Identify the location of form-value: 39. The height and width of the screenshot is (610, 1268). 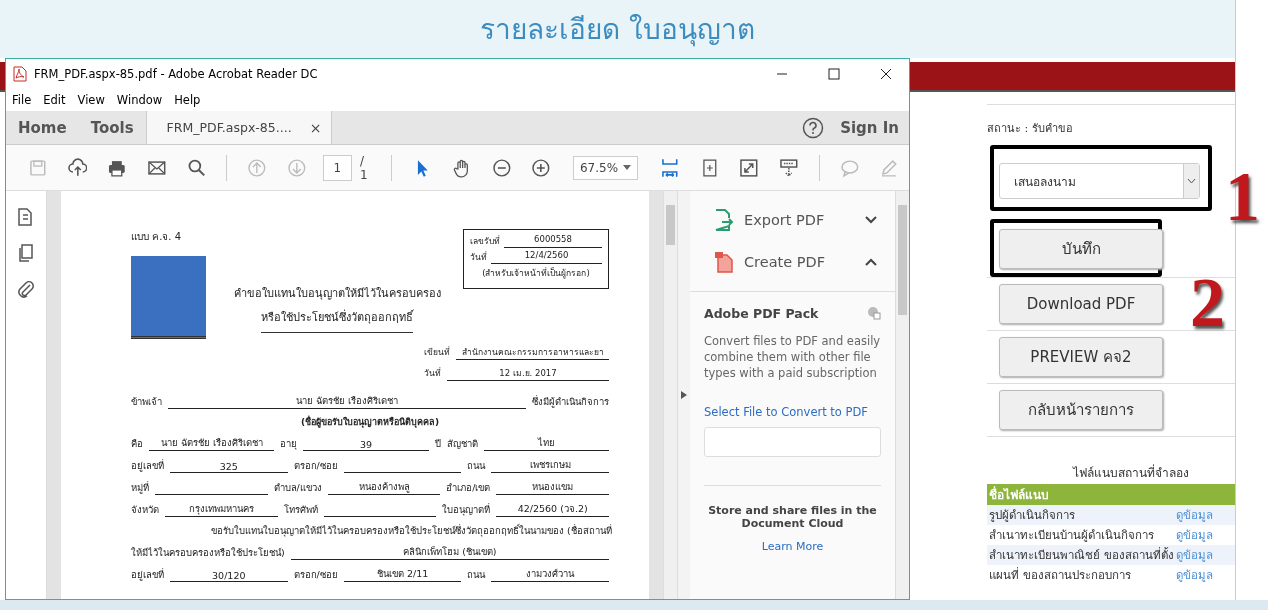
(366, 445).